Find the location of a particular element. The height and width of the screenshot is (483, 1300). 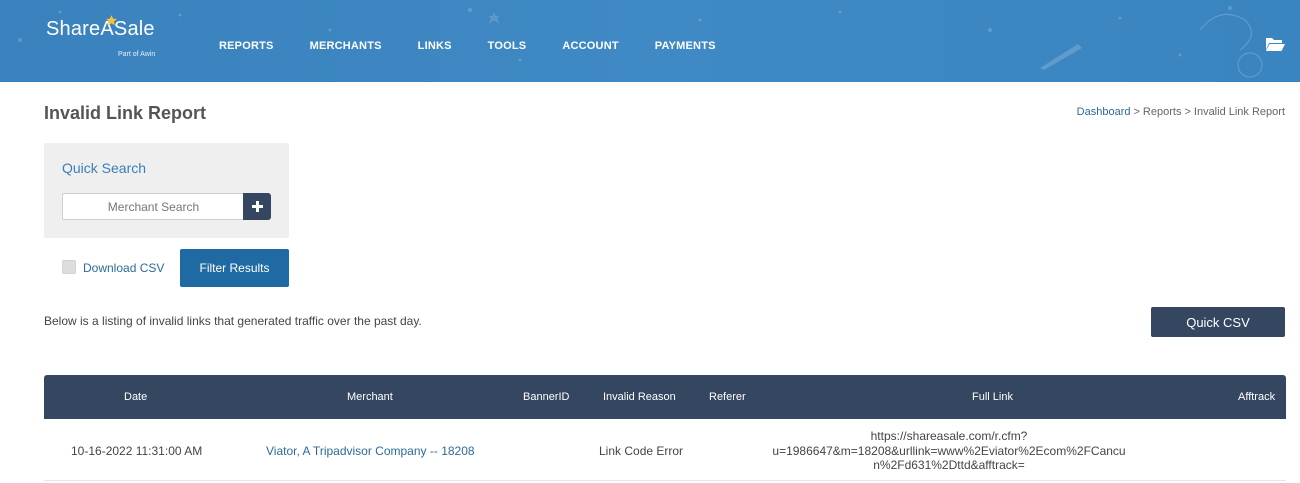

full-link-line: n%2Fd631%2Dttd&afftrack= is located at coordinates (949, 465).